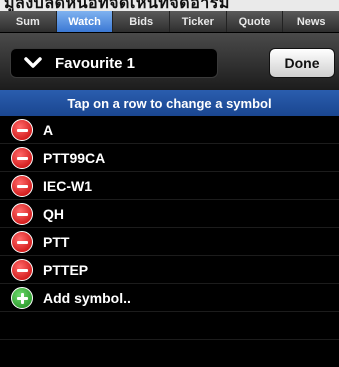 The width and height of the screenshot is (339, 367). What do you see at coordinates (95, 63) in the screenshot?
I see `favourite-label: Favourite 1` at bounding box center [95, 63].